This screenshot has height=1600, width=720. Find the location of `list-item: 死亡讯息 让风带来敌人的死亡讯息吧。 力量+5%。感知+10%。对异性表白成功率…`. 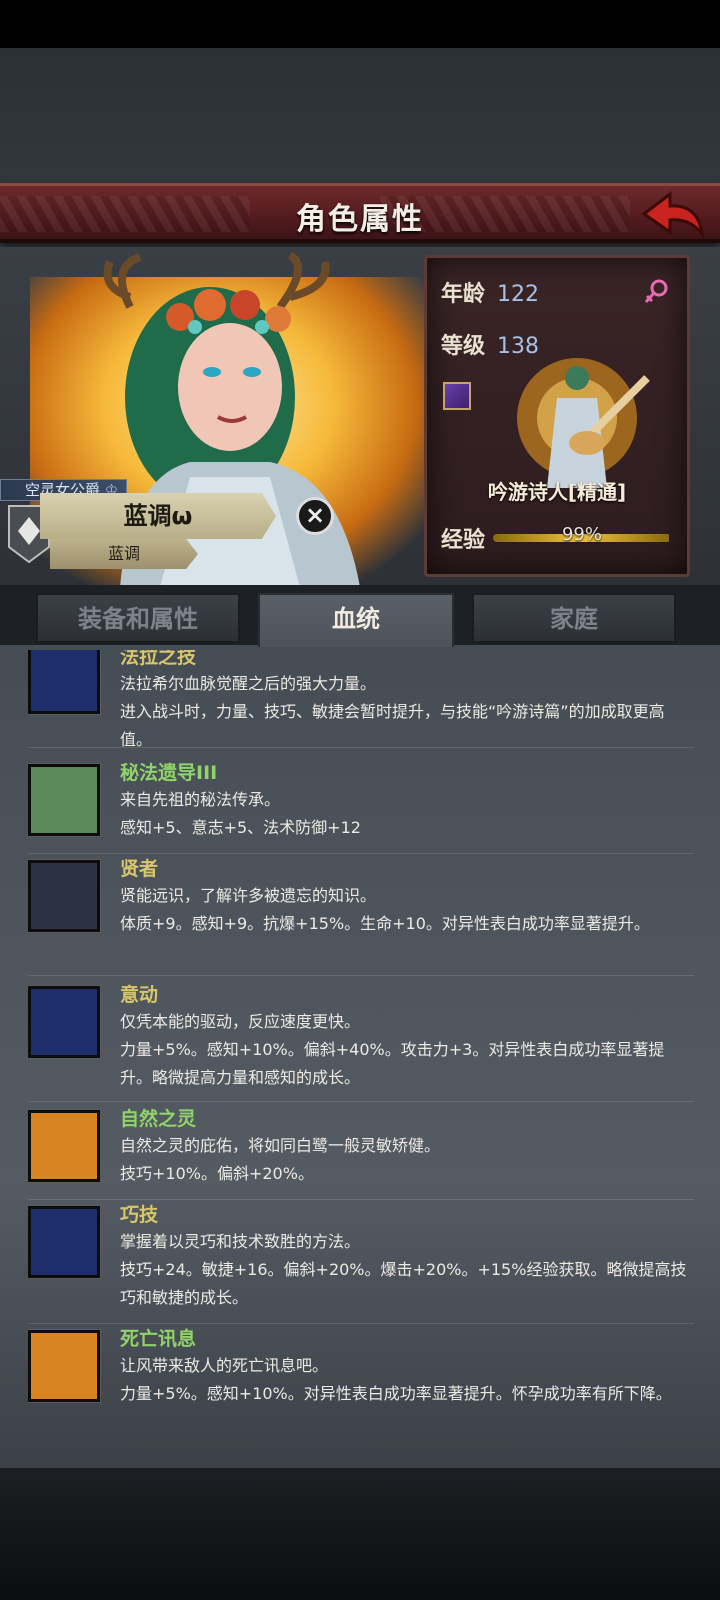

list-item: 死亡讯息 让风带来敌人的死亡讯息吧。 力量+5%。感知+10%。对异性表白成功率… is located at coordinates (361, 1386).